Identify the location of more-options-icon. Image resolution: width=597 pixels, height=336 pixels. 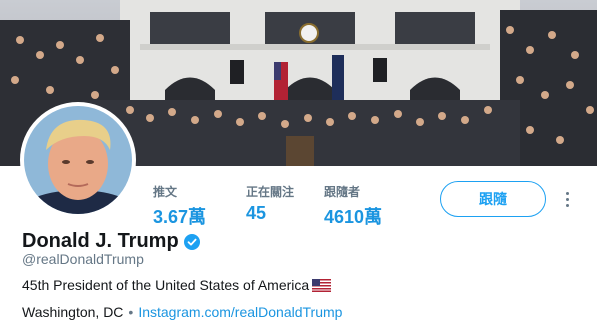
(567, 199).